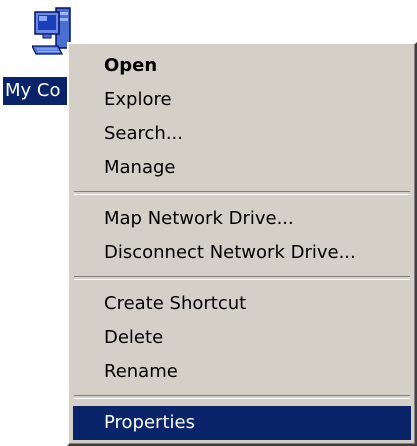  Describe the element at coordinates (242, 66) in the screenshot. I see `menu-item-open: Open` at that location.